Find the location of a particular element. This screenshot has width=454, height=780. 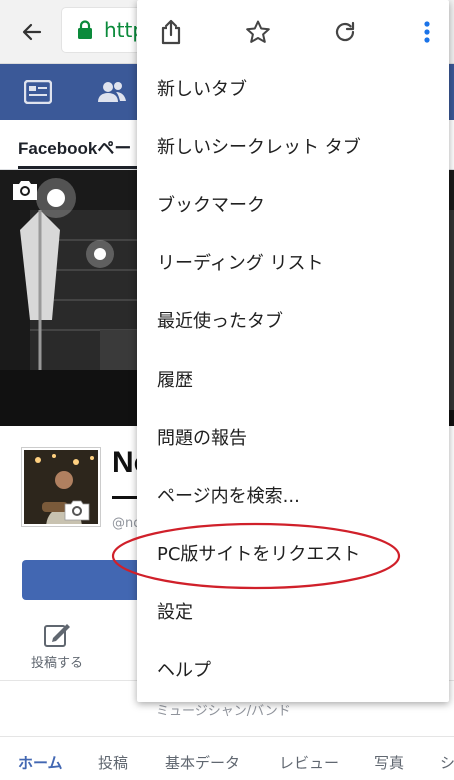

page-tab-label: Facebookペー is located at coordinates (74, 146).